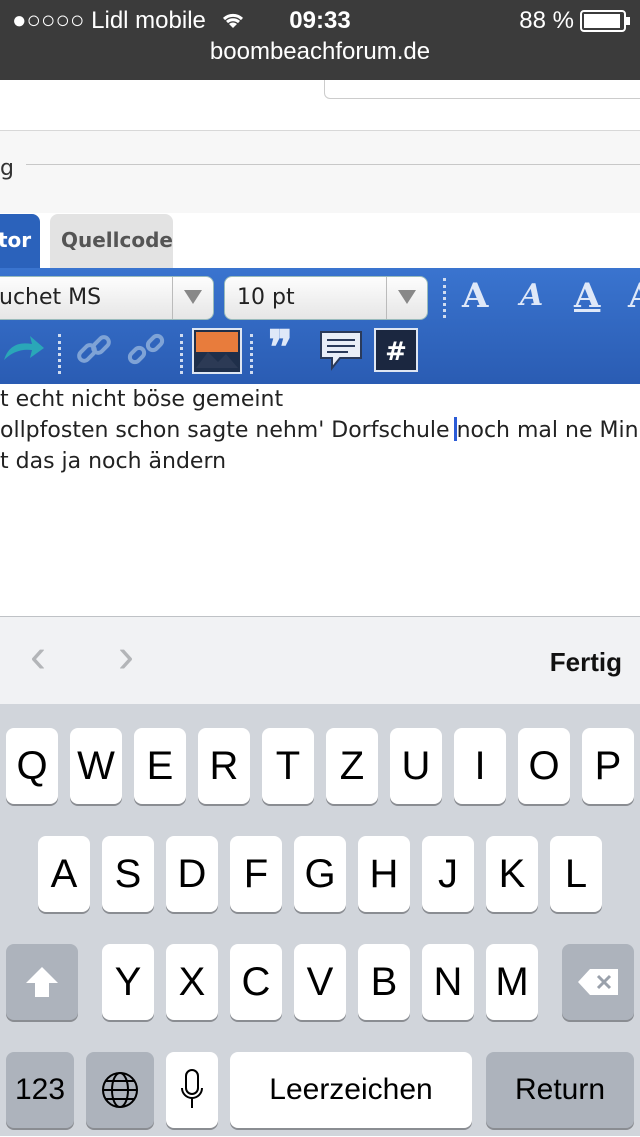 Image resolution: width=640 pixels, height=1137 pixels. What do you see at coordinates (24, 350) in the screenshot?
I see `redo-icon` at bounding box center [24, 350].